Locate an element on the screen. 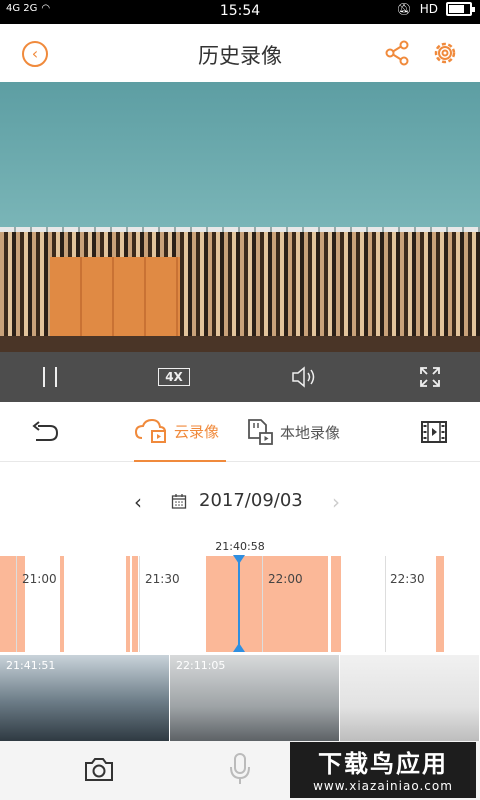 This screenshot has height=800, width=480. undo-icon is located at coordinates (45, 433).